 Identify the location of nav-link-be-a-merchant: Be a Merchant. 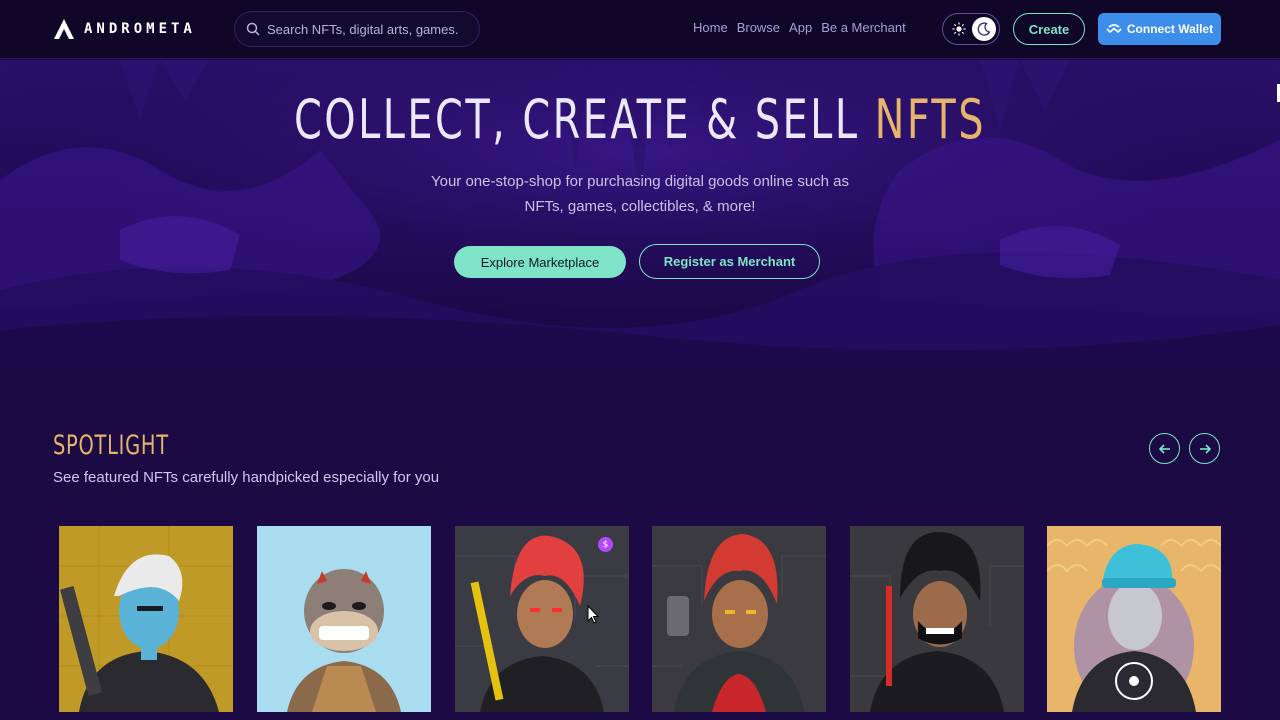
(863, 29).